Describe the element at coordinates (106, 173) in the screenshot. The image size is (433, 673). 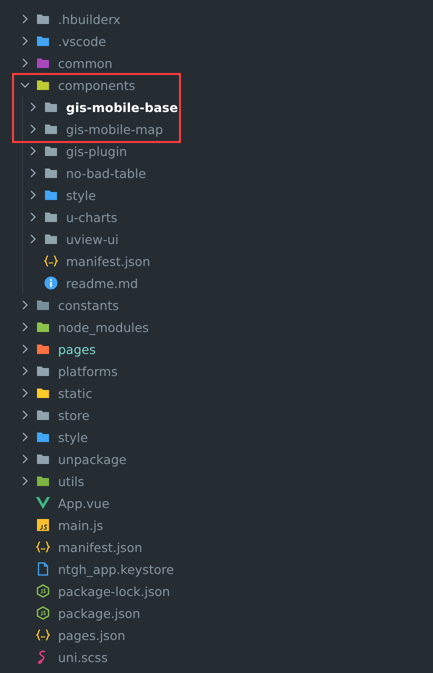
I see `folder-name: no-bad-table` at that location.